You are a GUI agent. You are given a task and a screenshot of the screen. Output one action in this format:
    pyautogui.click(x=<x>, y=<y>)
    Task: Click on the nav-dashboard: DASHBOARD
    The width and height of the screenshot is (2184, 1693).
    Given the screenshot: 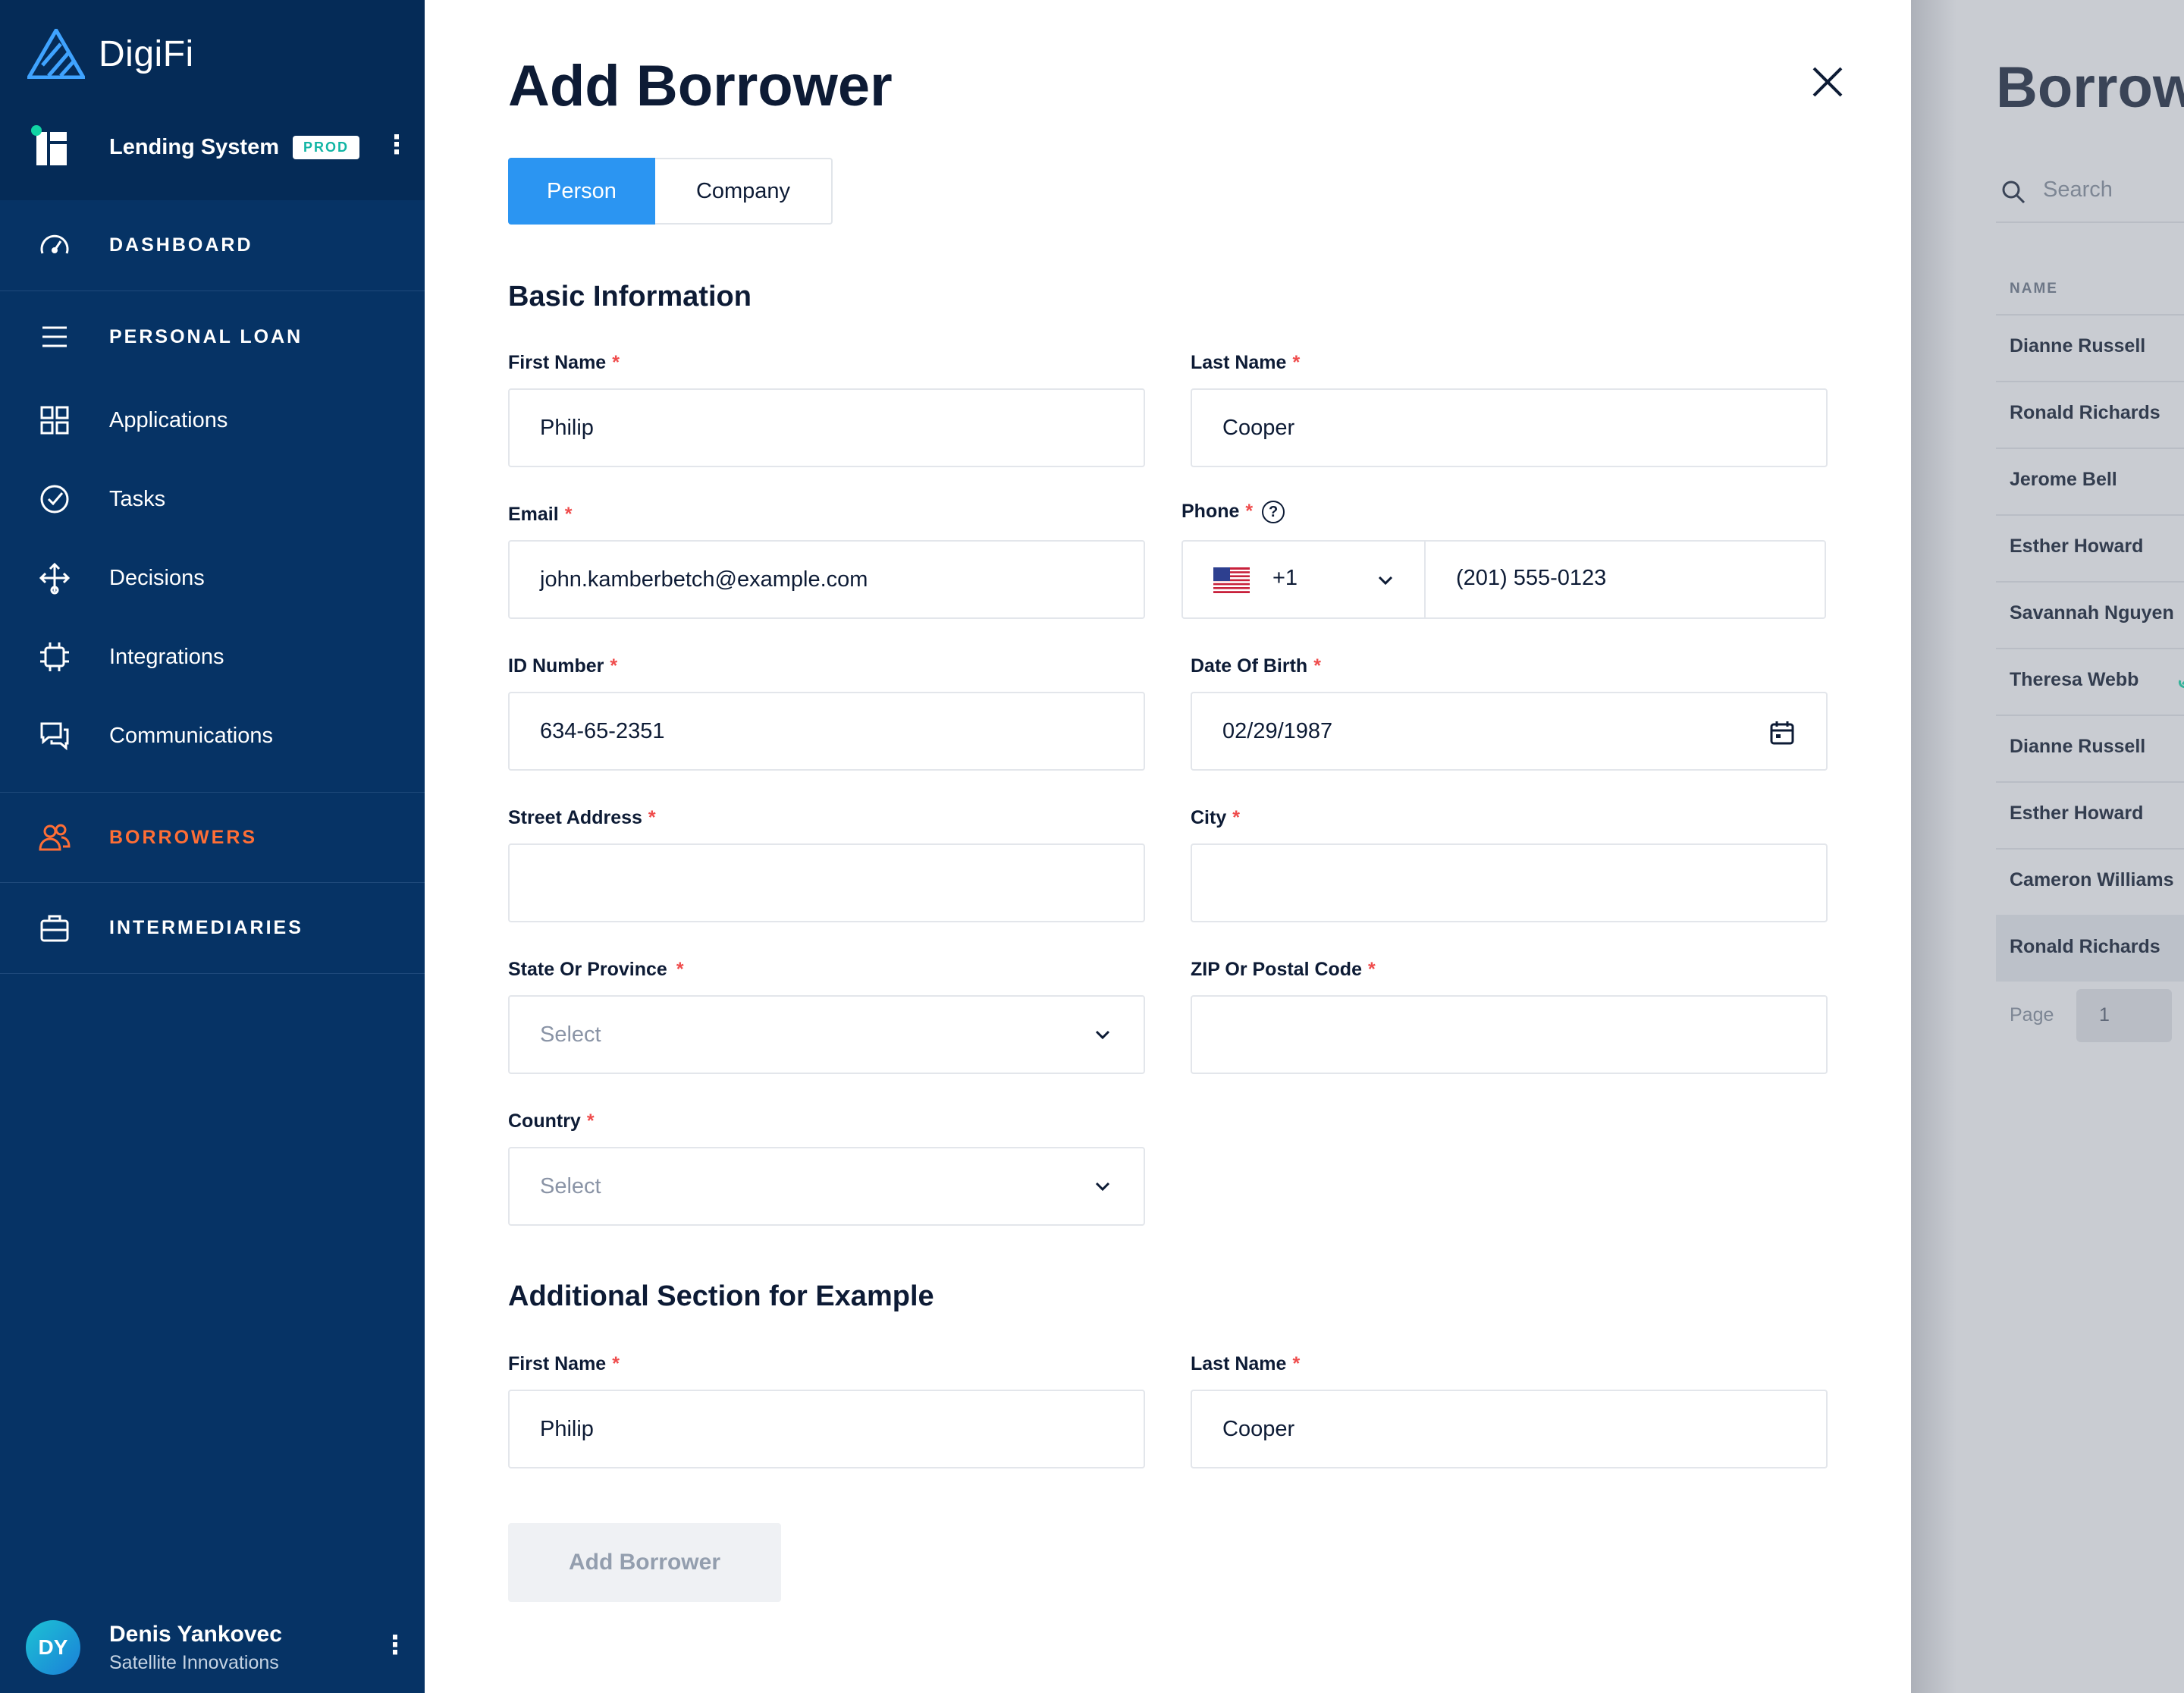 What is the action you would take?
    pyautogui.click(x=212, y=245)
    